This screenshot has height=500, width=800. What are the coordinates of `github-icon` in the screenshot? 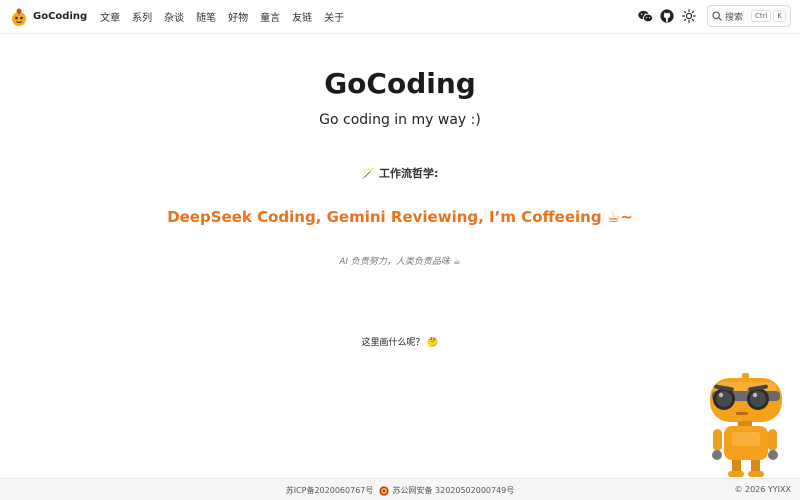 It's located at (667, 16).